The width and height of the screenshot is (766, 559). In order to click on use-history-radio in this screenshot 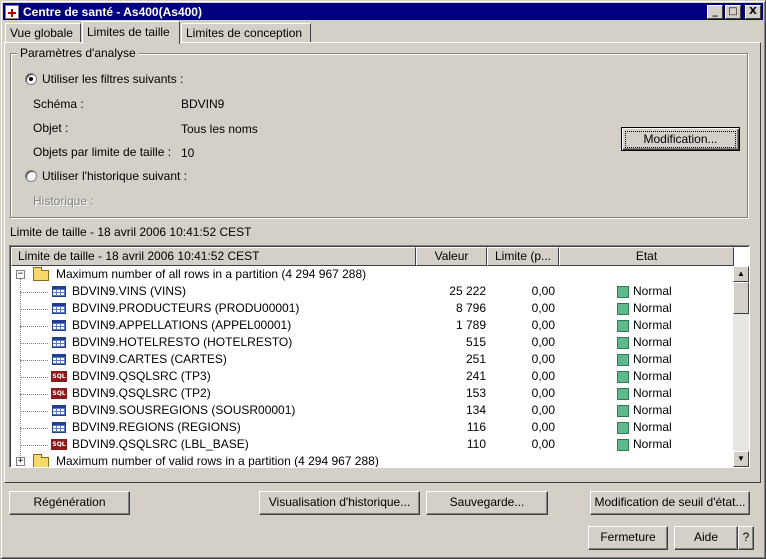, I will do `click(31, 176)`.